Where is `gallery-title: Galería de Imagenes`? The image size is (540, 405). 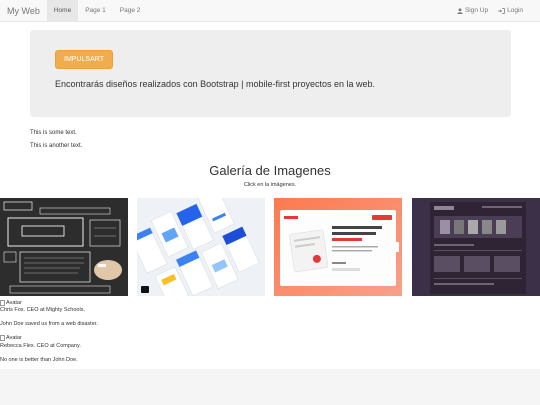
gallery-title: Galería de Imagenes is located at coordinates (270, 170).